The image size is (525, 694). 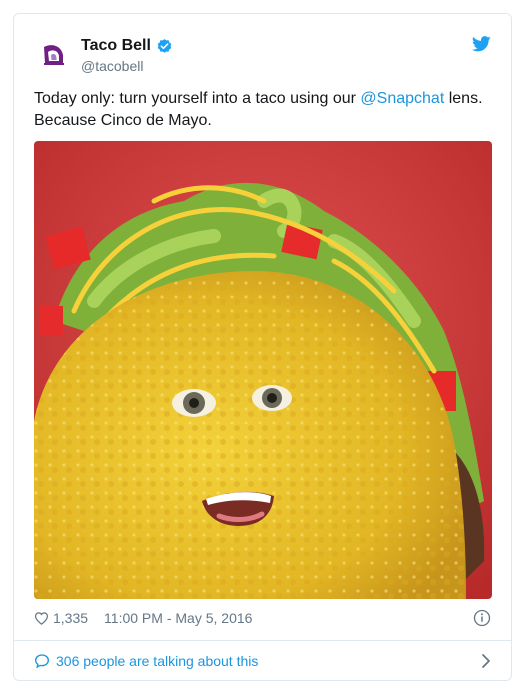 I want to click on twitter-bird-icon, so click(x=481, y=44).